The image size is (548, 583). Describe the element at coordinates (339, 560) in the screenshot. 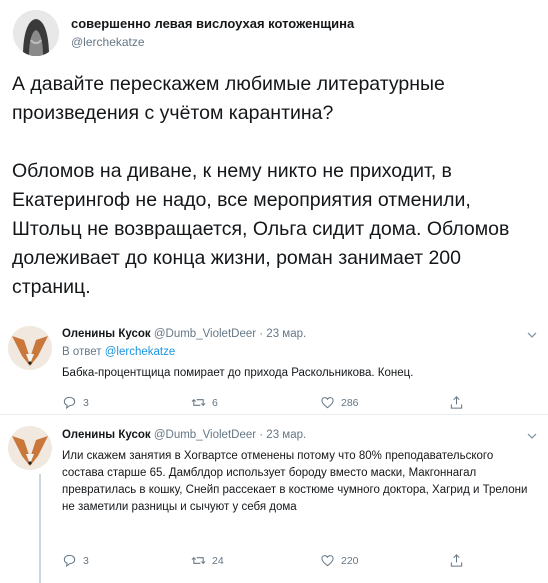

I see `like-button: 220` at that location.